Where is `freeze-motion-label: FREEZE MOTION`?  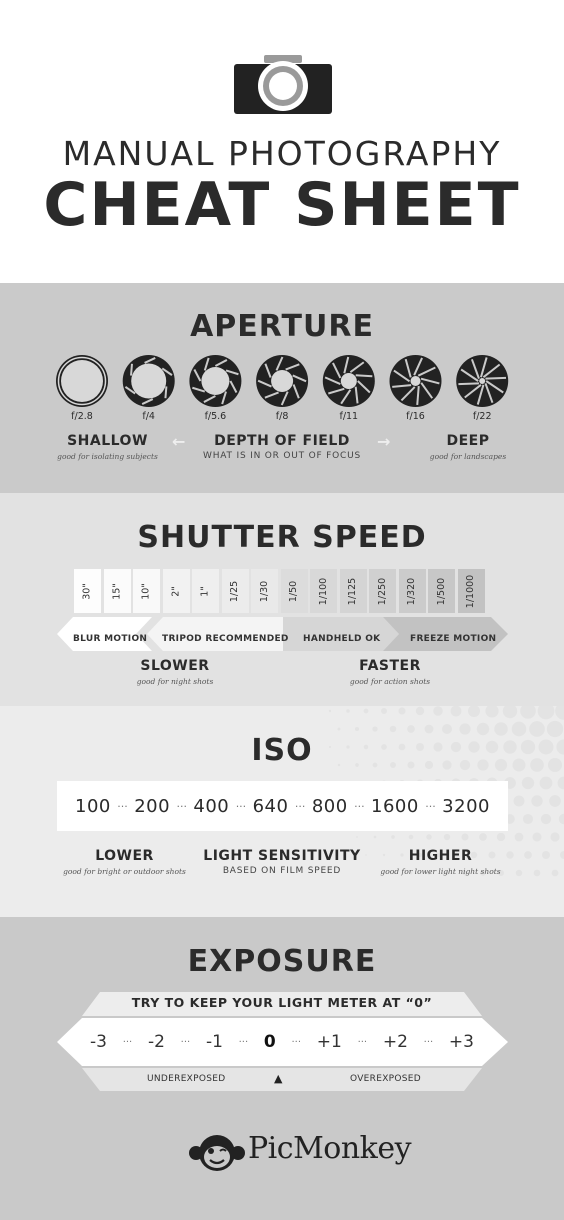
freeze-motion-label: FREEZE MOTION is located at coordinates (453, 639).